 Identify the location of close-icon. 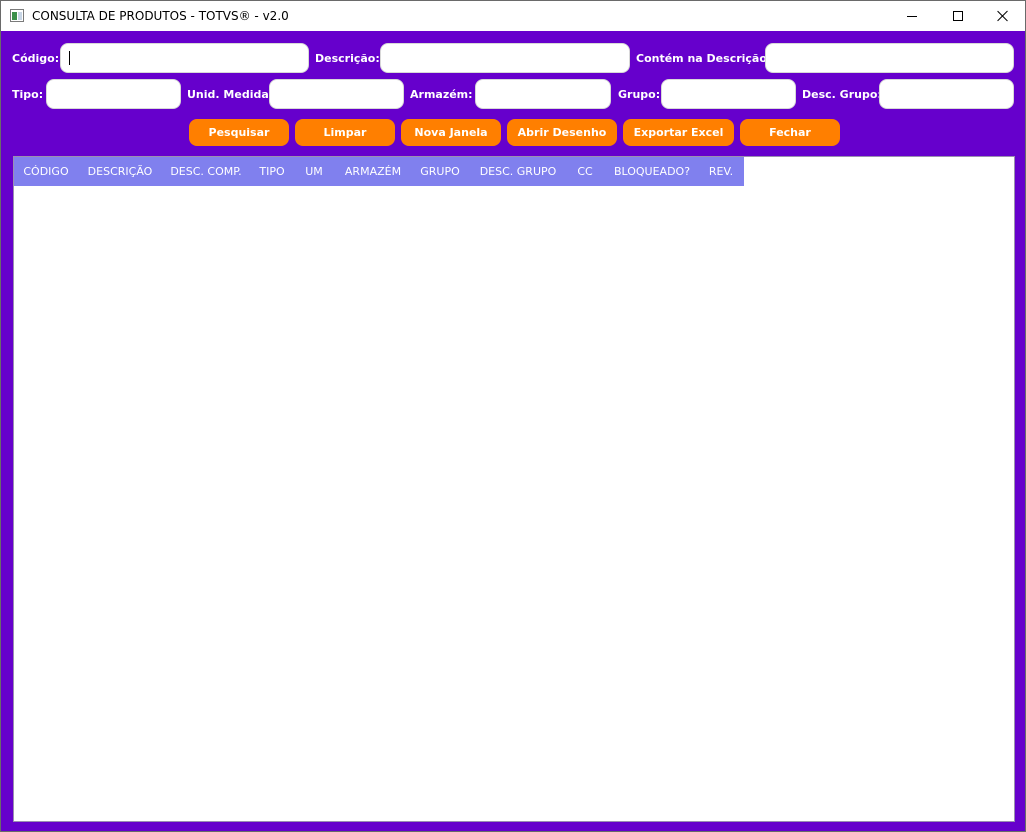
(1003, 16).